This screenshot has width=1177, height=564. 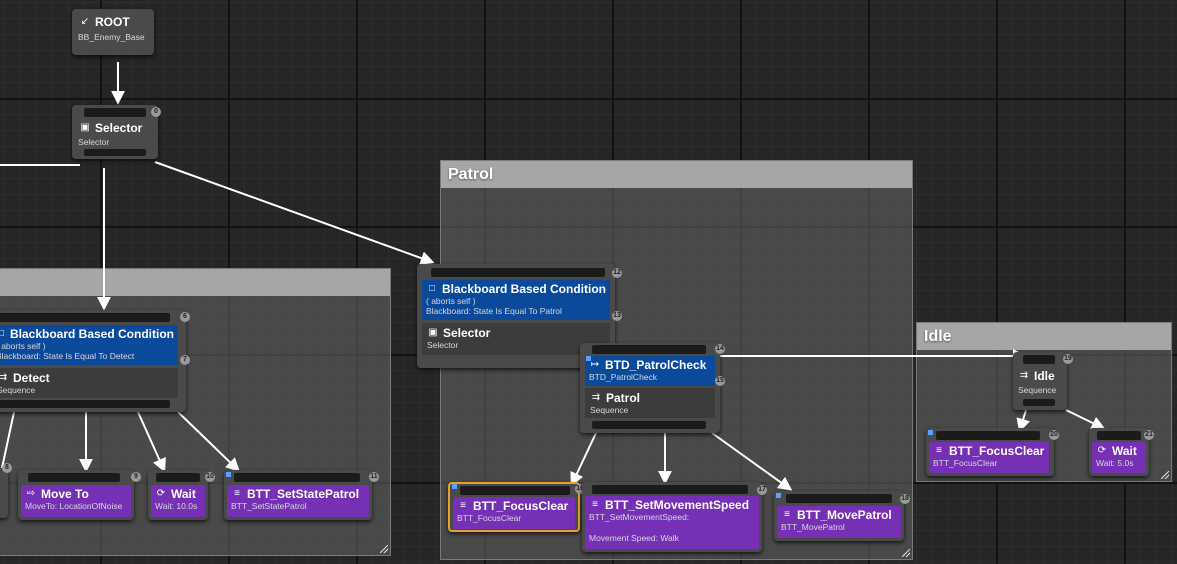 I want to click on main-selector-node: ▣ Selector Selector, so click(x=115, y=132).